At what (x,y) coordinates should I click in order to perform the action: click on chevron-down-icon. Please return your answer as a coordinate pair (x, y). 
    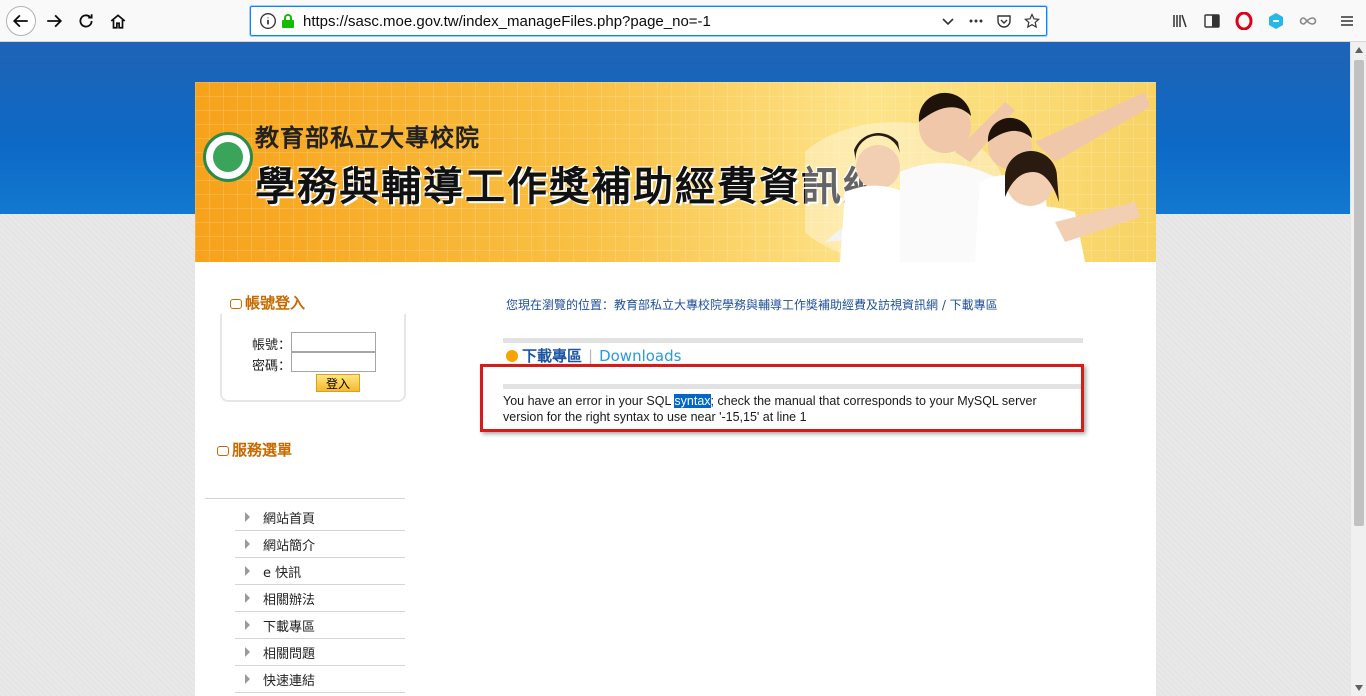
    Looking at the image, I should click on (948, 22).